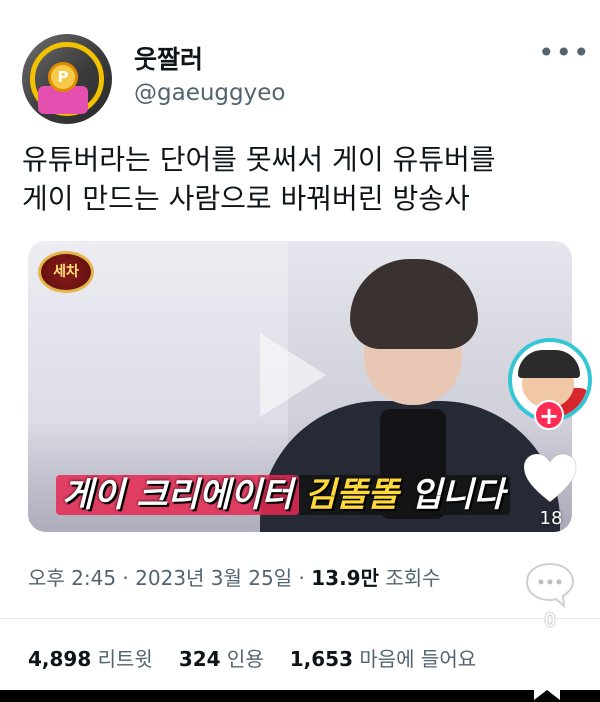 Image resolution: width=600 pixels, height=702 pixels. Describe the element at coordinates (300, 618) in the screenshot. I see `divider` at that location.